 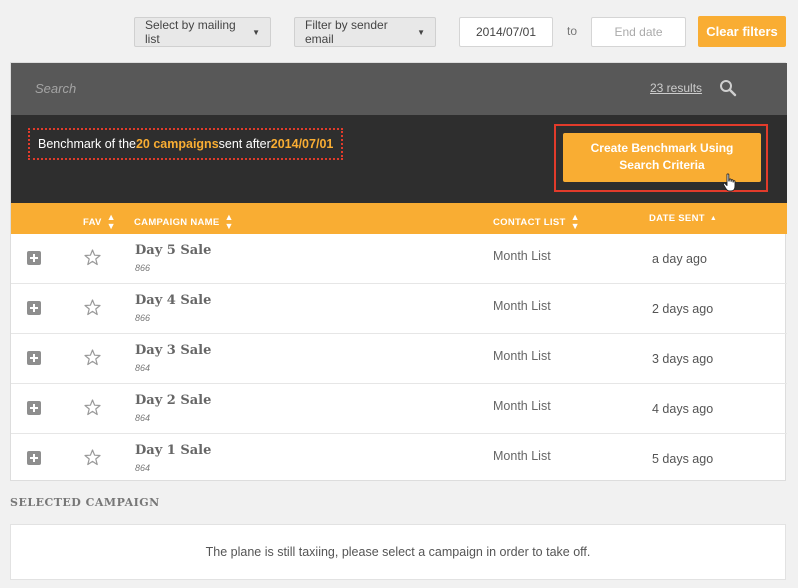 I want to click on benchmark-middle: sent after, so click(x=244, y=144).